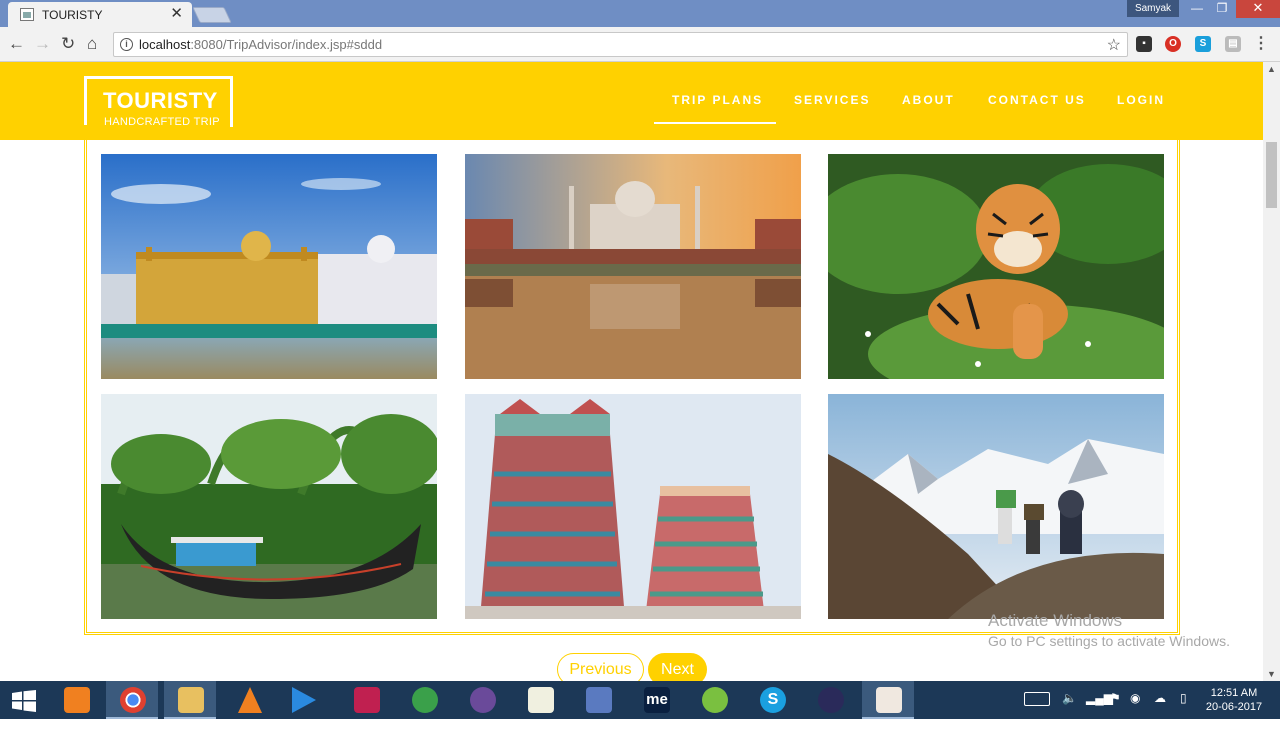 This screenshot has height=729, width=1280. What do you see at coordinates (1203, 44) in the screenshot?
I see `skype-extension-icon: S` at bounding box center [1203, 44].